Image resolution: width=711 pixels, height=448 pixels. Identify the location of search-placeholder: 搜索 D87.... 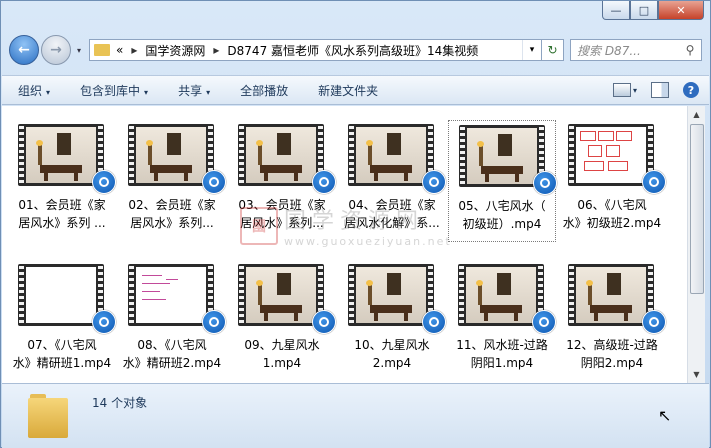
(609, 50).